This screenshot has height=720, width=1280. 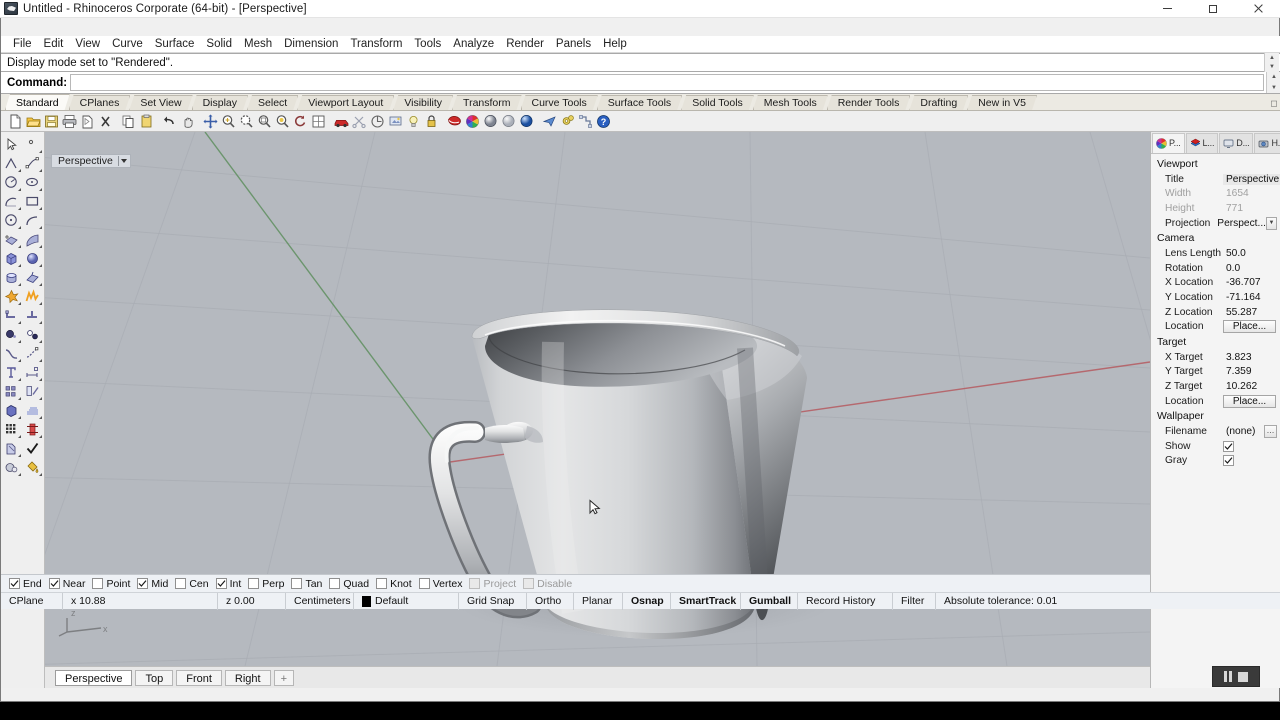 I want to click on osnap-vertex-checkbox, so click(x=424, y=583).